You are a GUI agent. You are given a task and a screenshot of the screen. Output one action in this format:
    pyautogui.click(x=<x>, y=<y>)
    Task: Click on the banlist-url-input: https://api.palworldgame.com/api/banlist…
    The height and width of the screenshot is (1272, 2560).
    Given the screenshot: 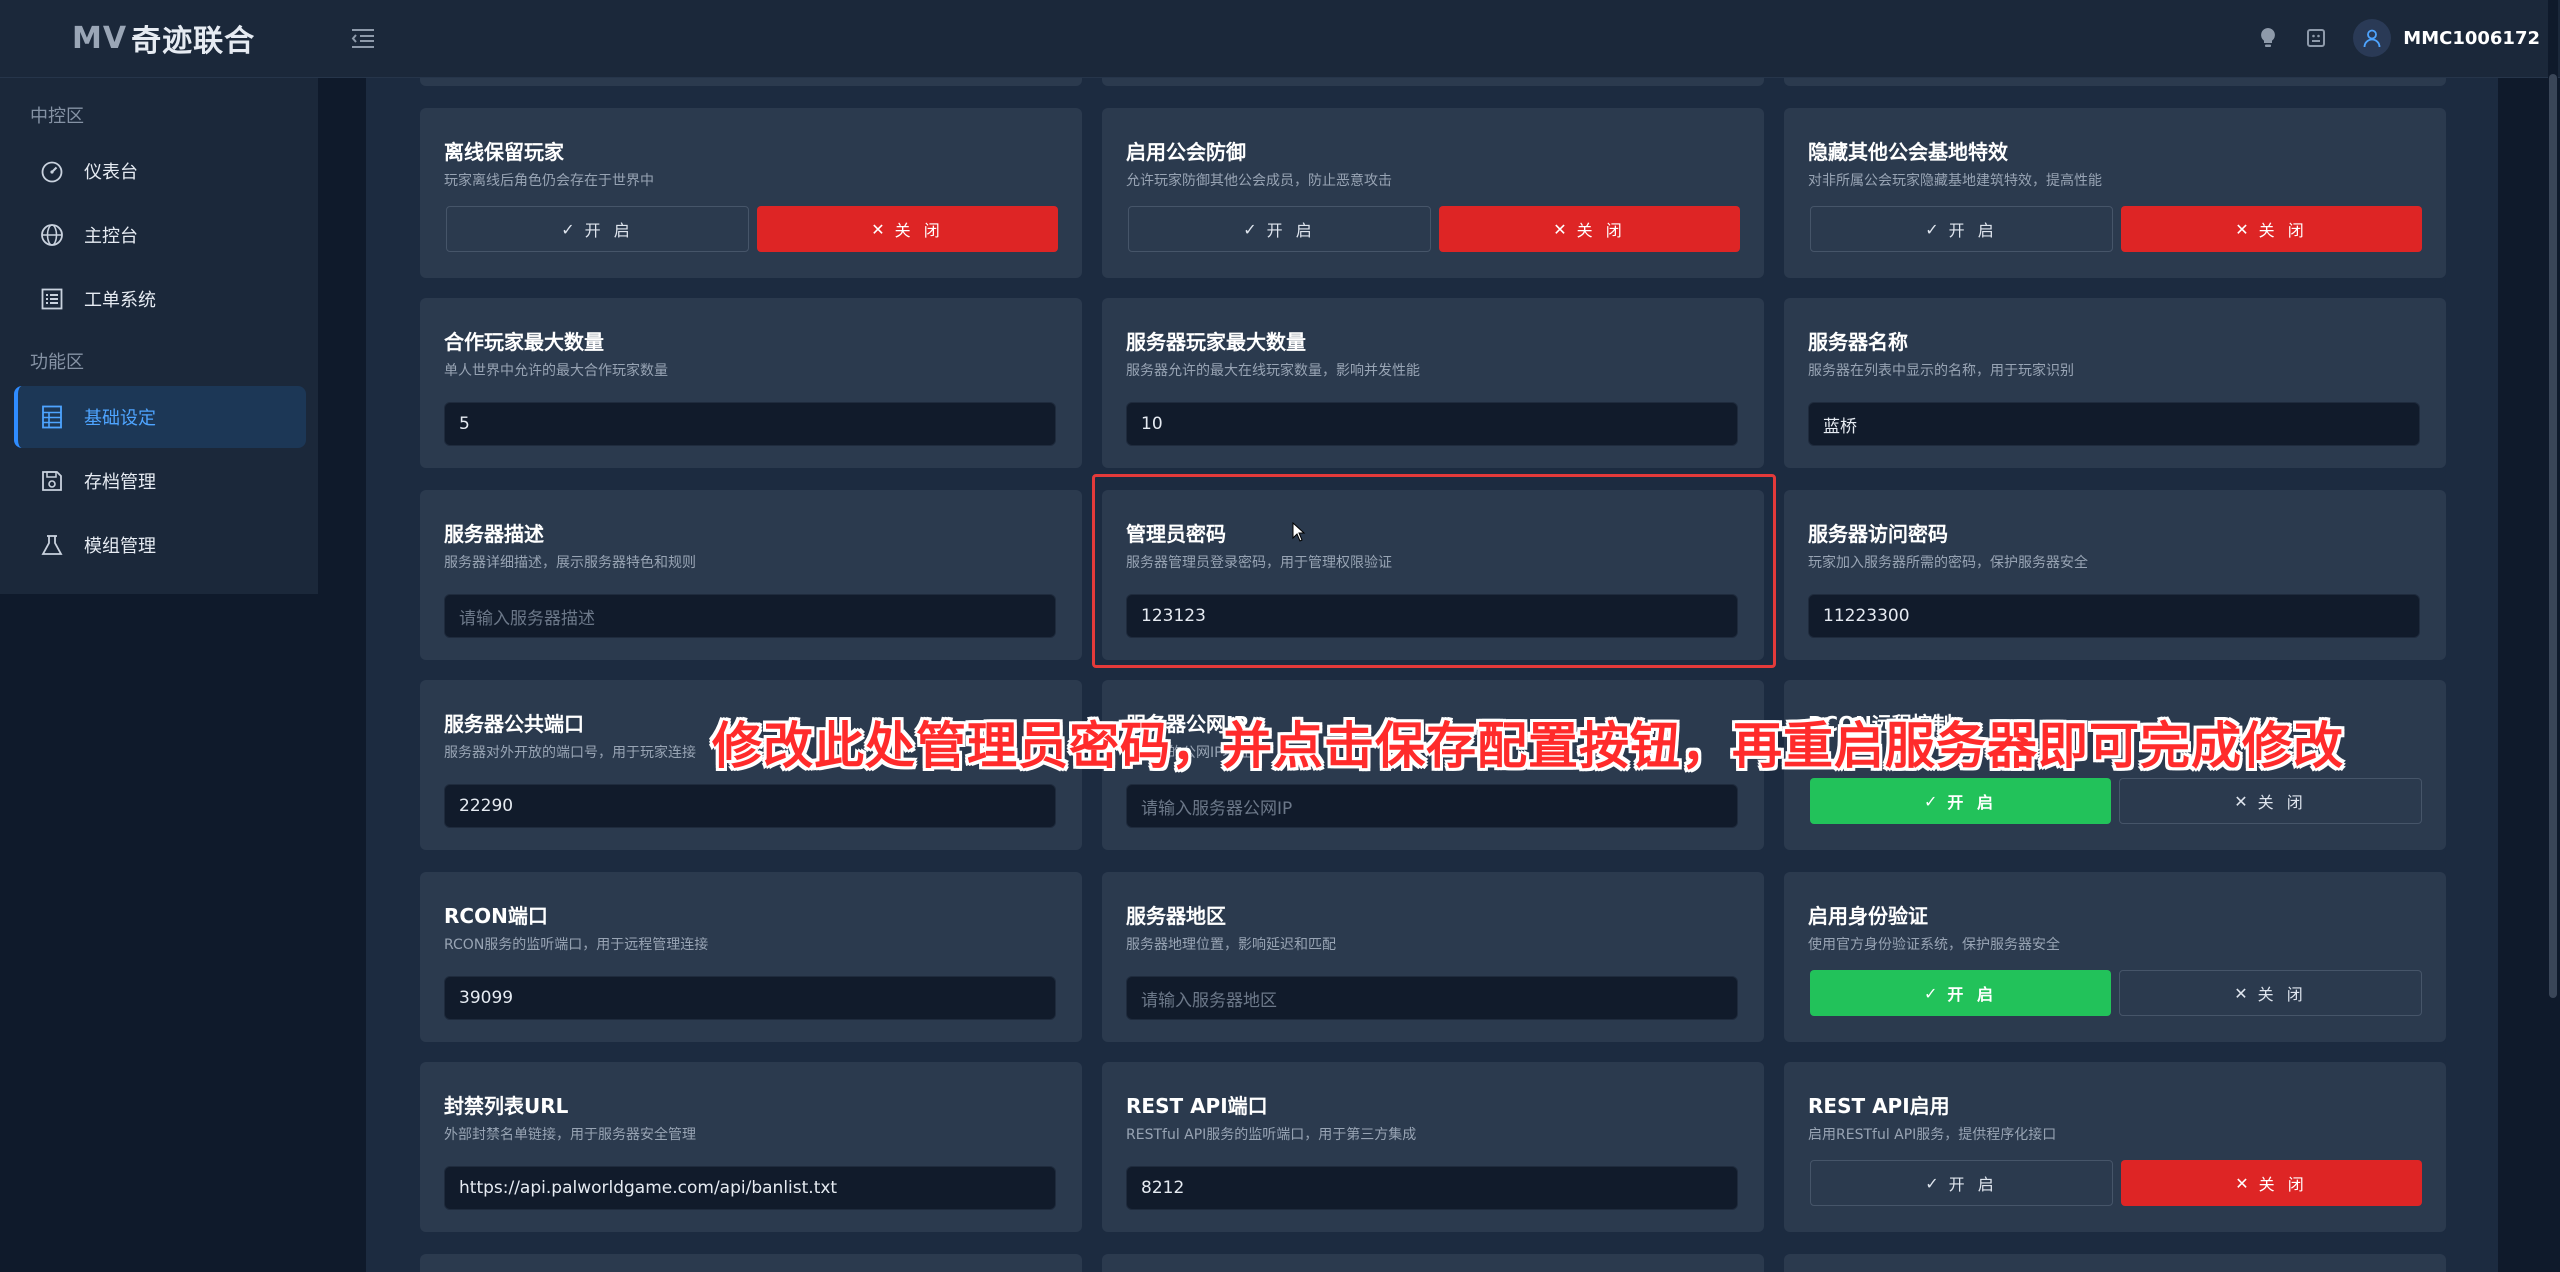 What is the action you would take?
    pyautogui.click(x=750, y=1188)
    